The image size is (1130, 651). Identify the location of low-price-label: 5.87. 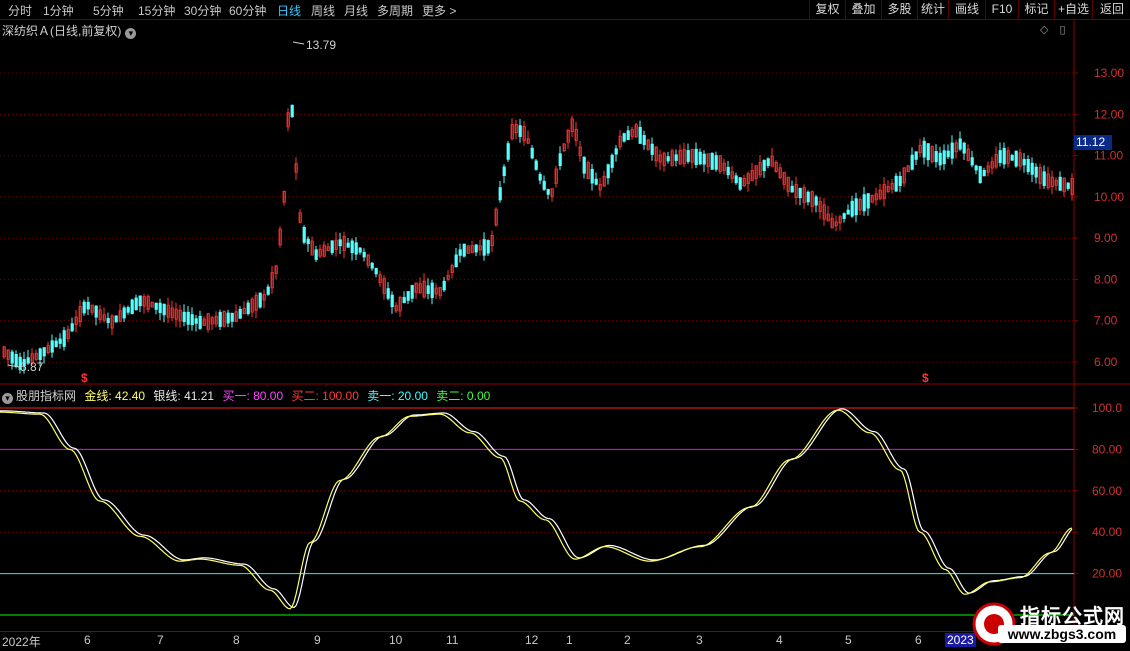
(32, 367).